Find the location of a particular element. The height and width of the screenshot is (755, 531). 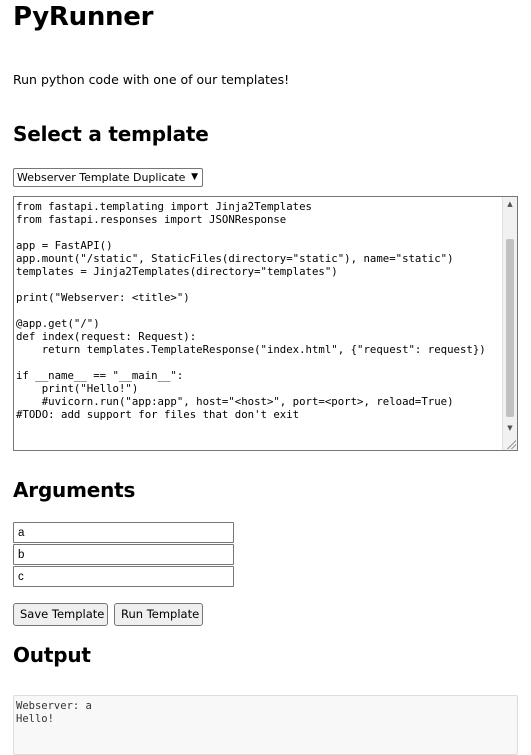

select-template-heading: Select a template is located at coordinates (111, 134).